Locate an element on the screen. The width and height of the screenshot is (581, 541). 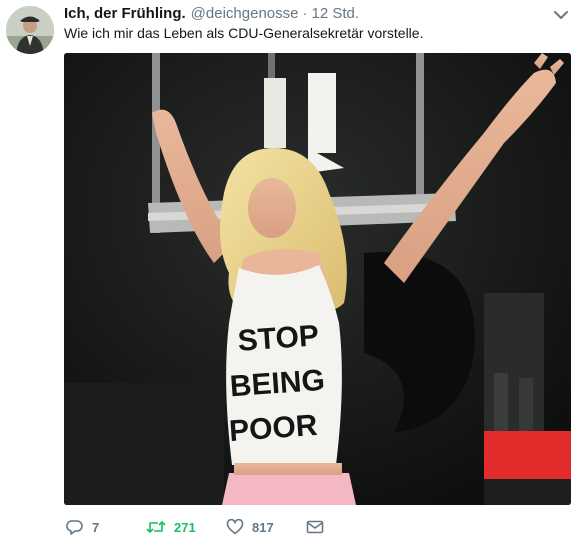
avatar-image is located at coordinates (30, 30).